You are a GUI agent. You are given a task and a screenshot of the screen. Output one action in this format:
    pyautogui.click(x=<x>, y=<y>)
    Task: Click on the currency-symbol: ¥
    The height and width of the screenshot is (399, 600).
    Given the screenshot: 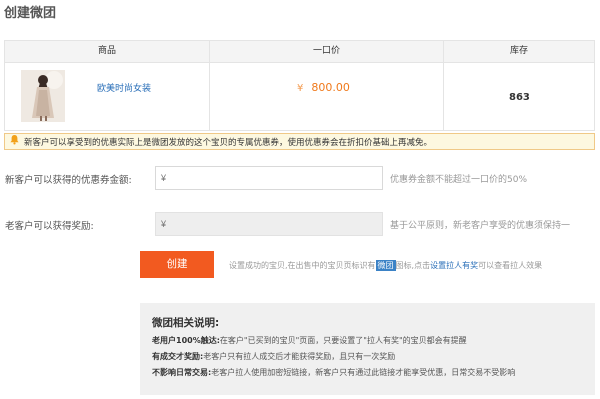 What is the action you would take?
    pyautogui.click(x=300, y=88)
    